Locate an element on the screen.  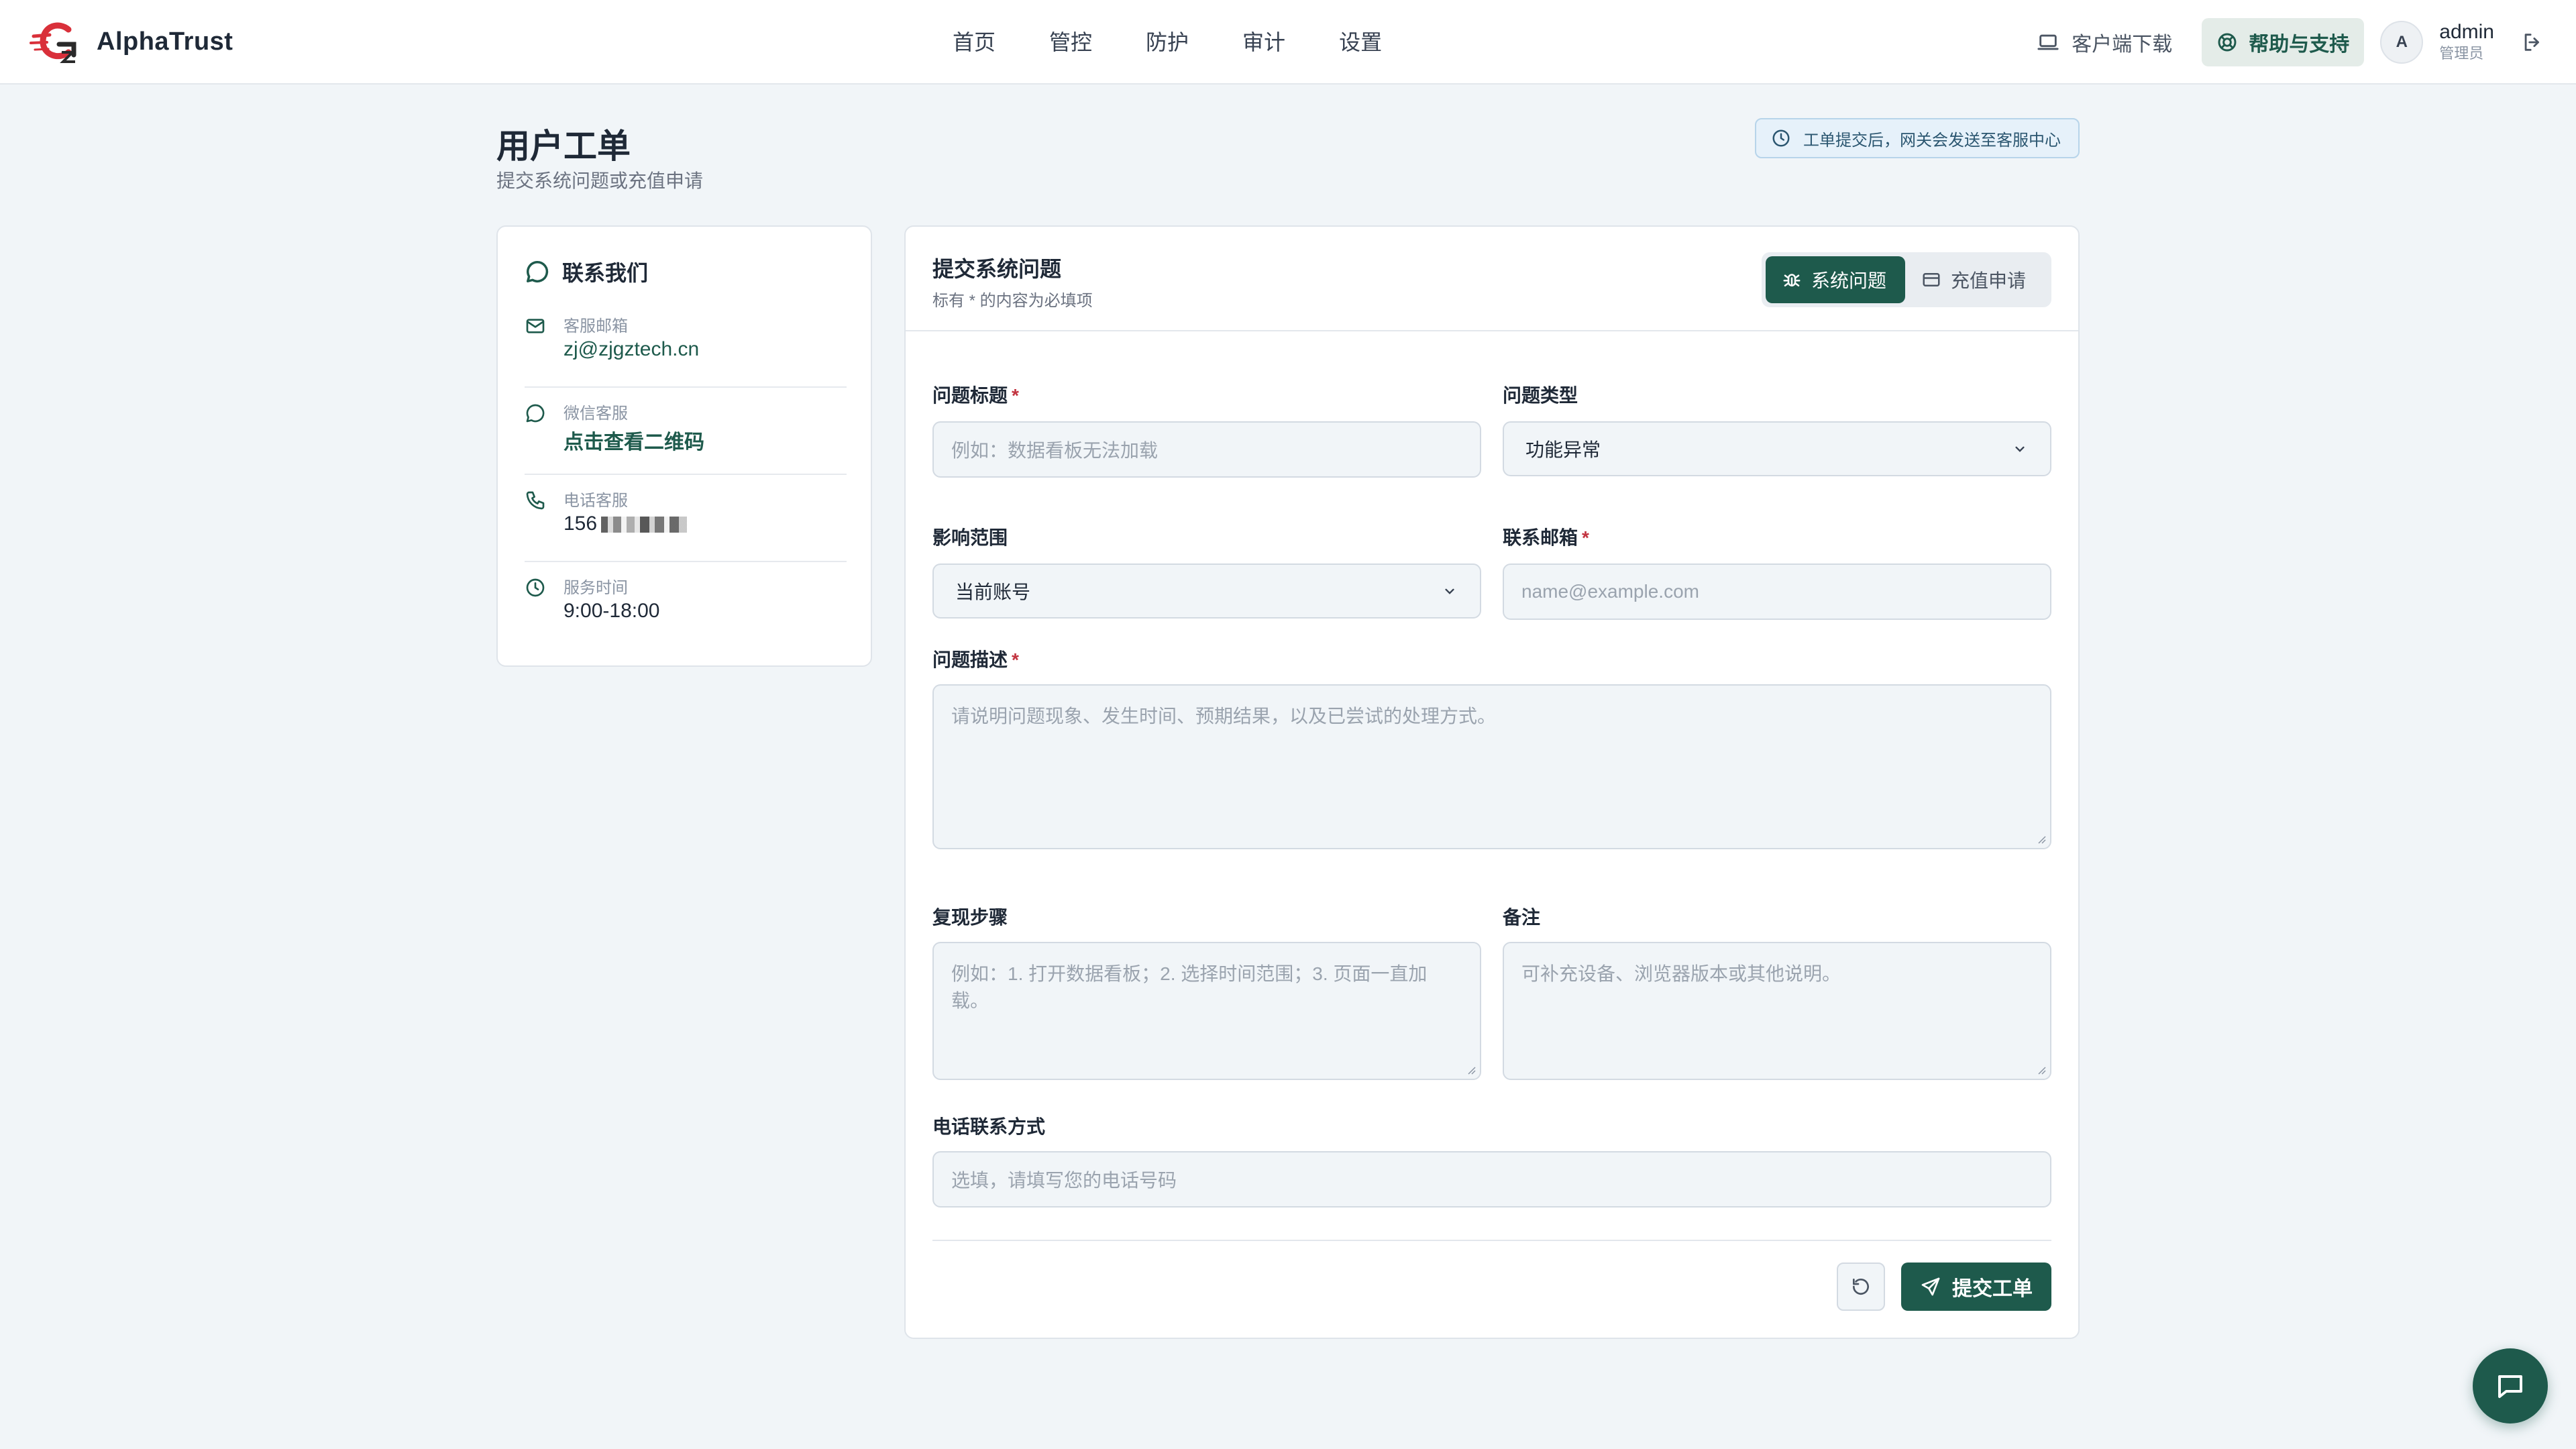
chat-support-button is located at coordinates (2510, 1386).